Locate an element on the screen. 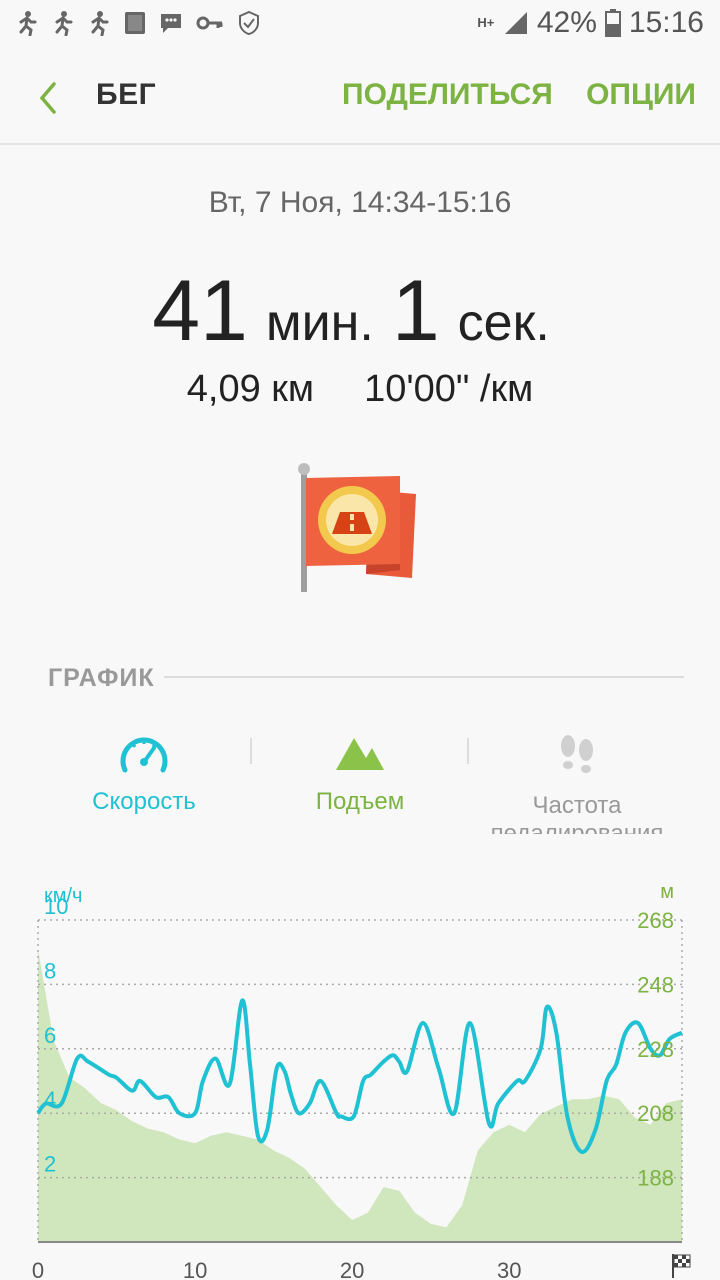 This screenshot has width=720, height=1280. section-label: ГРАФИК is located at coordinates (101, 678).